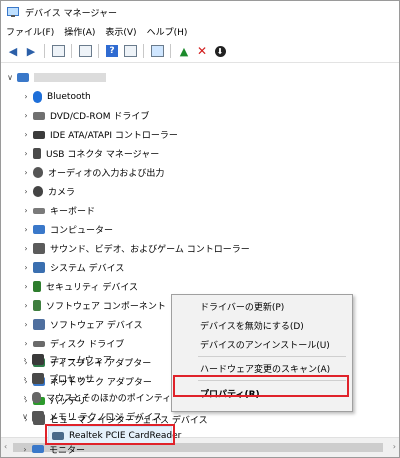  What do you see at coordinates (38, 378) in the screenshot?
I see `processor-icon` at bounding box center [38, 378].